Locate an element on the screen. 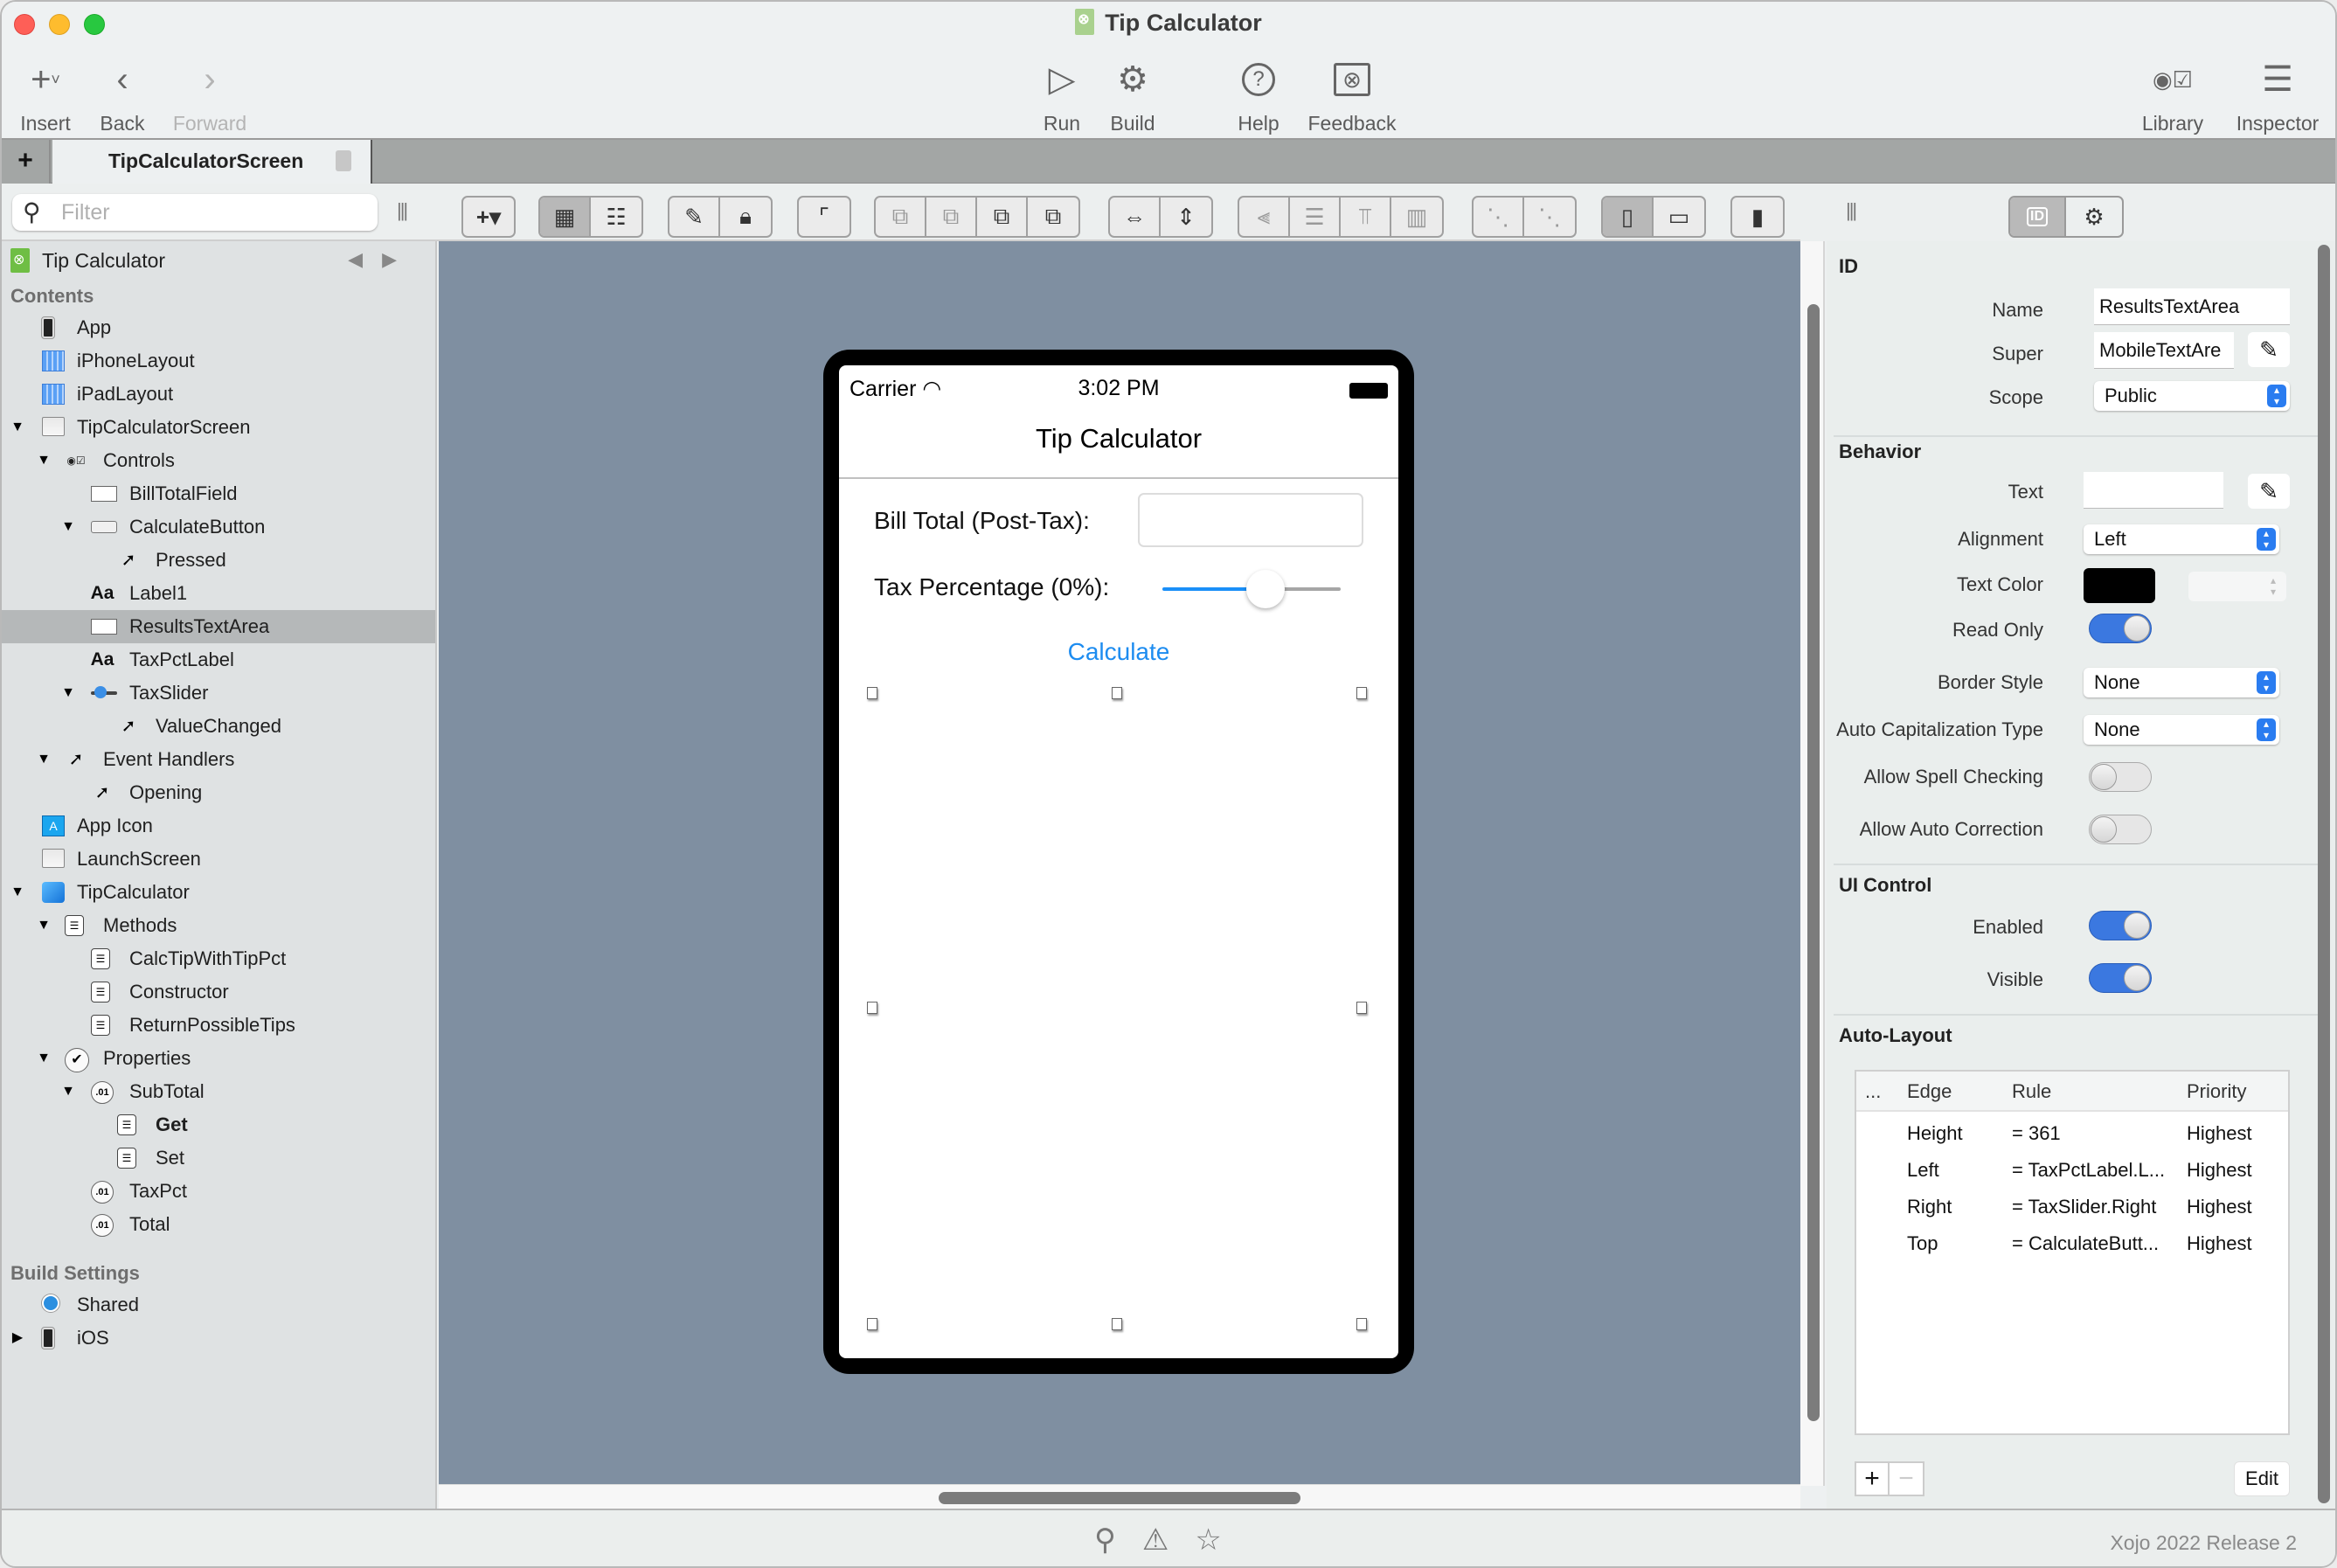 The width and height of the screenshot is (2337, 1568). add-constraint-button: + is located at coordinates (1872, 1479).